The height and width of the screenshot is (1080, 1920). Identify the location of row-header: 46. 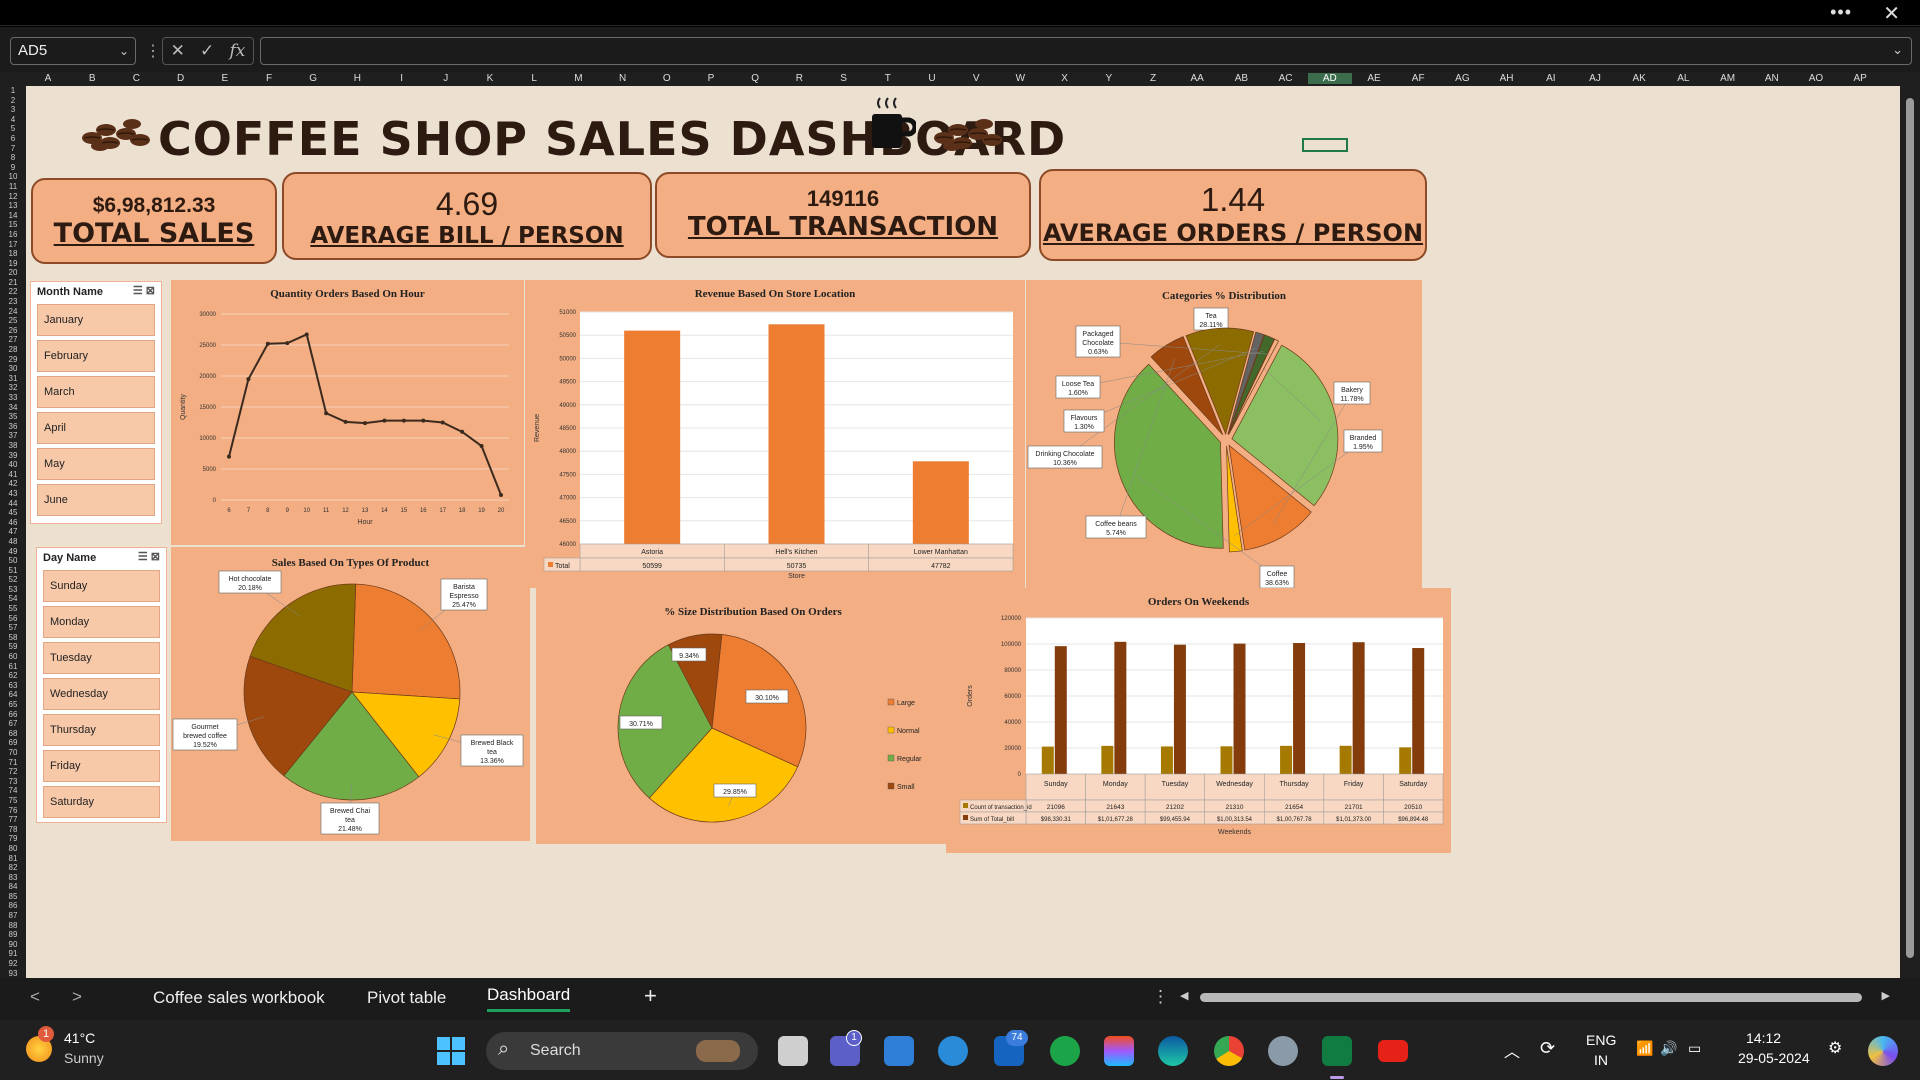
(13, 523).